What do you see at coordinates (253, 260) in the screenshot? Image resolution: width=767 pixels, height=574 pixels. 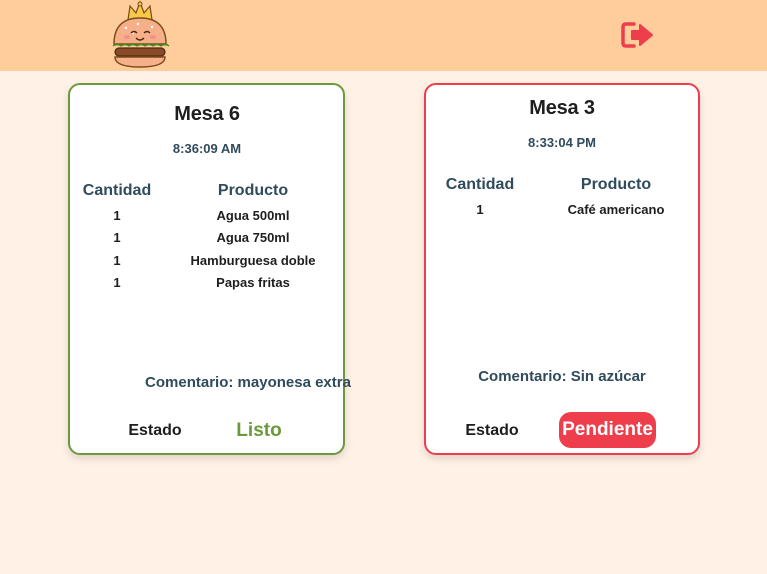 I see `item-product: Hamburguesa doble` at bounding box center [253, 260].